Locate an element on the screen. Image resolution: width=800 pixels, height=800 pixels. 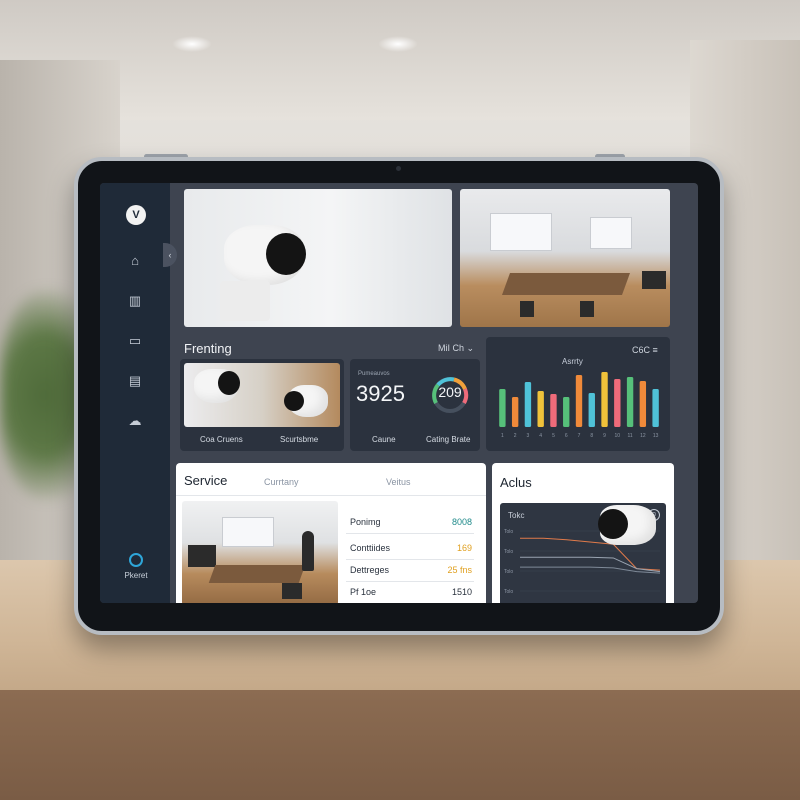
actus-panel: Aclus Tokc ⊙ ToloToloToloTolo is located at coordinates (583, 533).